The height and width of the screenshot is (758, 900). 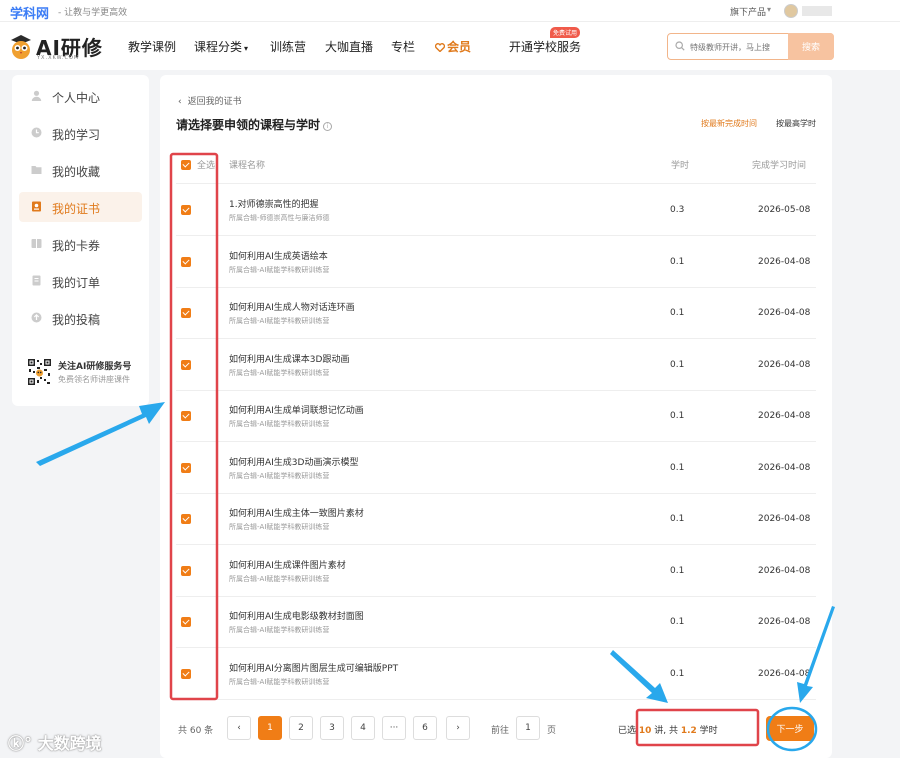 I want to click on search-input, so click(x=737, y=47).